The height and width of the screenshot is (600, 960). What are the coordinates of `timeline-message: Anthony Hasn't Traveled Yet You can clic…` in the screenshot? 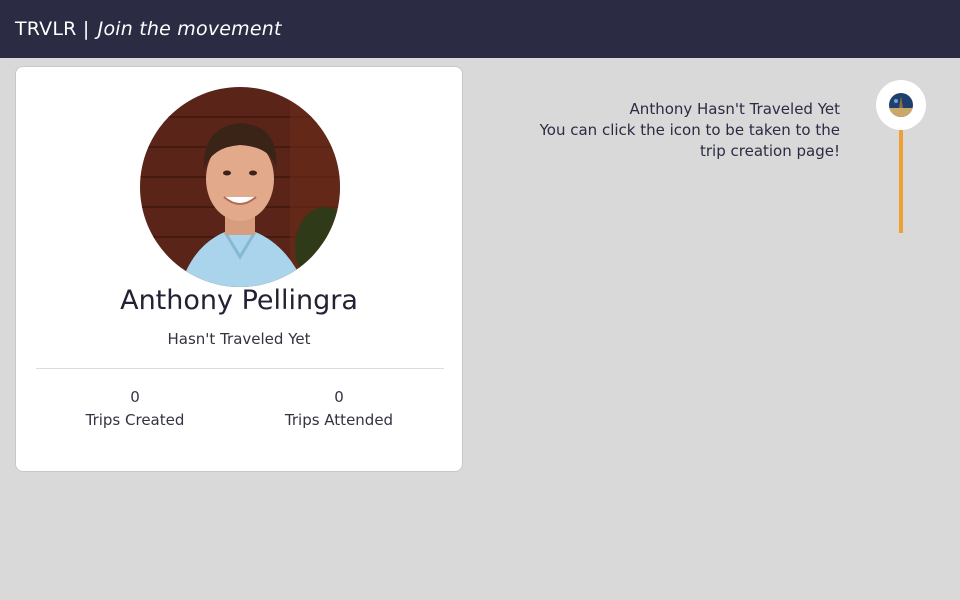 It's located at (680, 130).